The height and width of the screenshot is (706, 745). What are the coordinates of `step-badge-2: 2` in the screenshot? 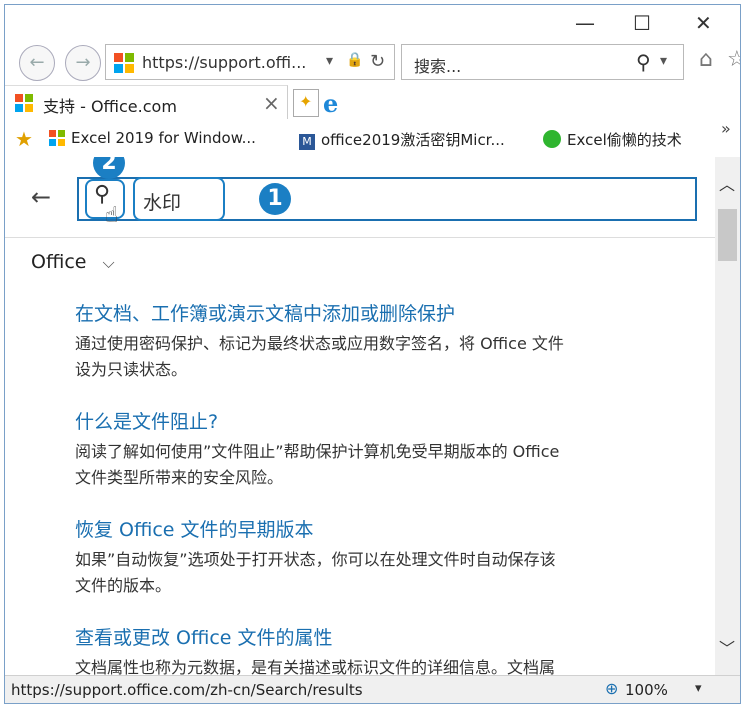 It's located at (109, 168).